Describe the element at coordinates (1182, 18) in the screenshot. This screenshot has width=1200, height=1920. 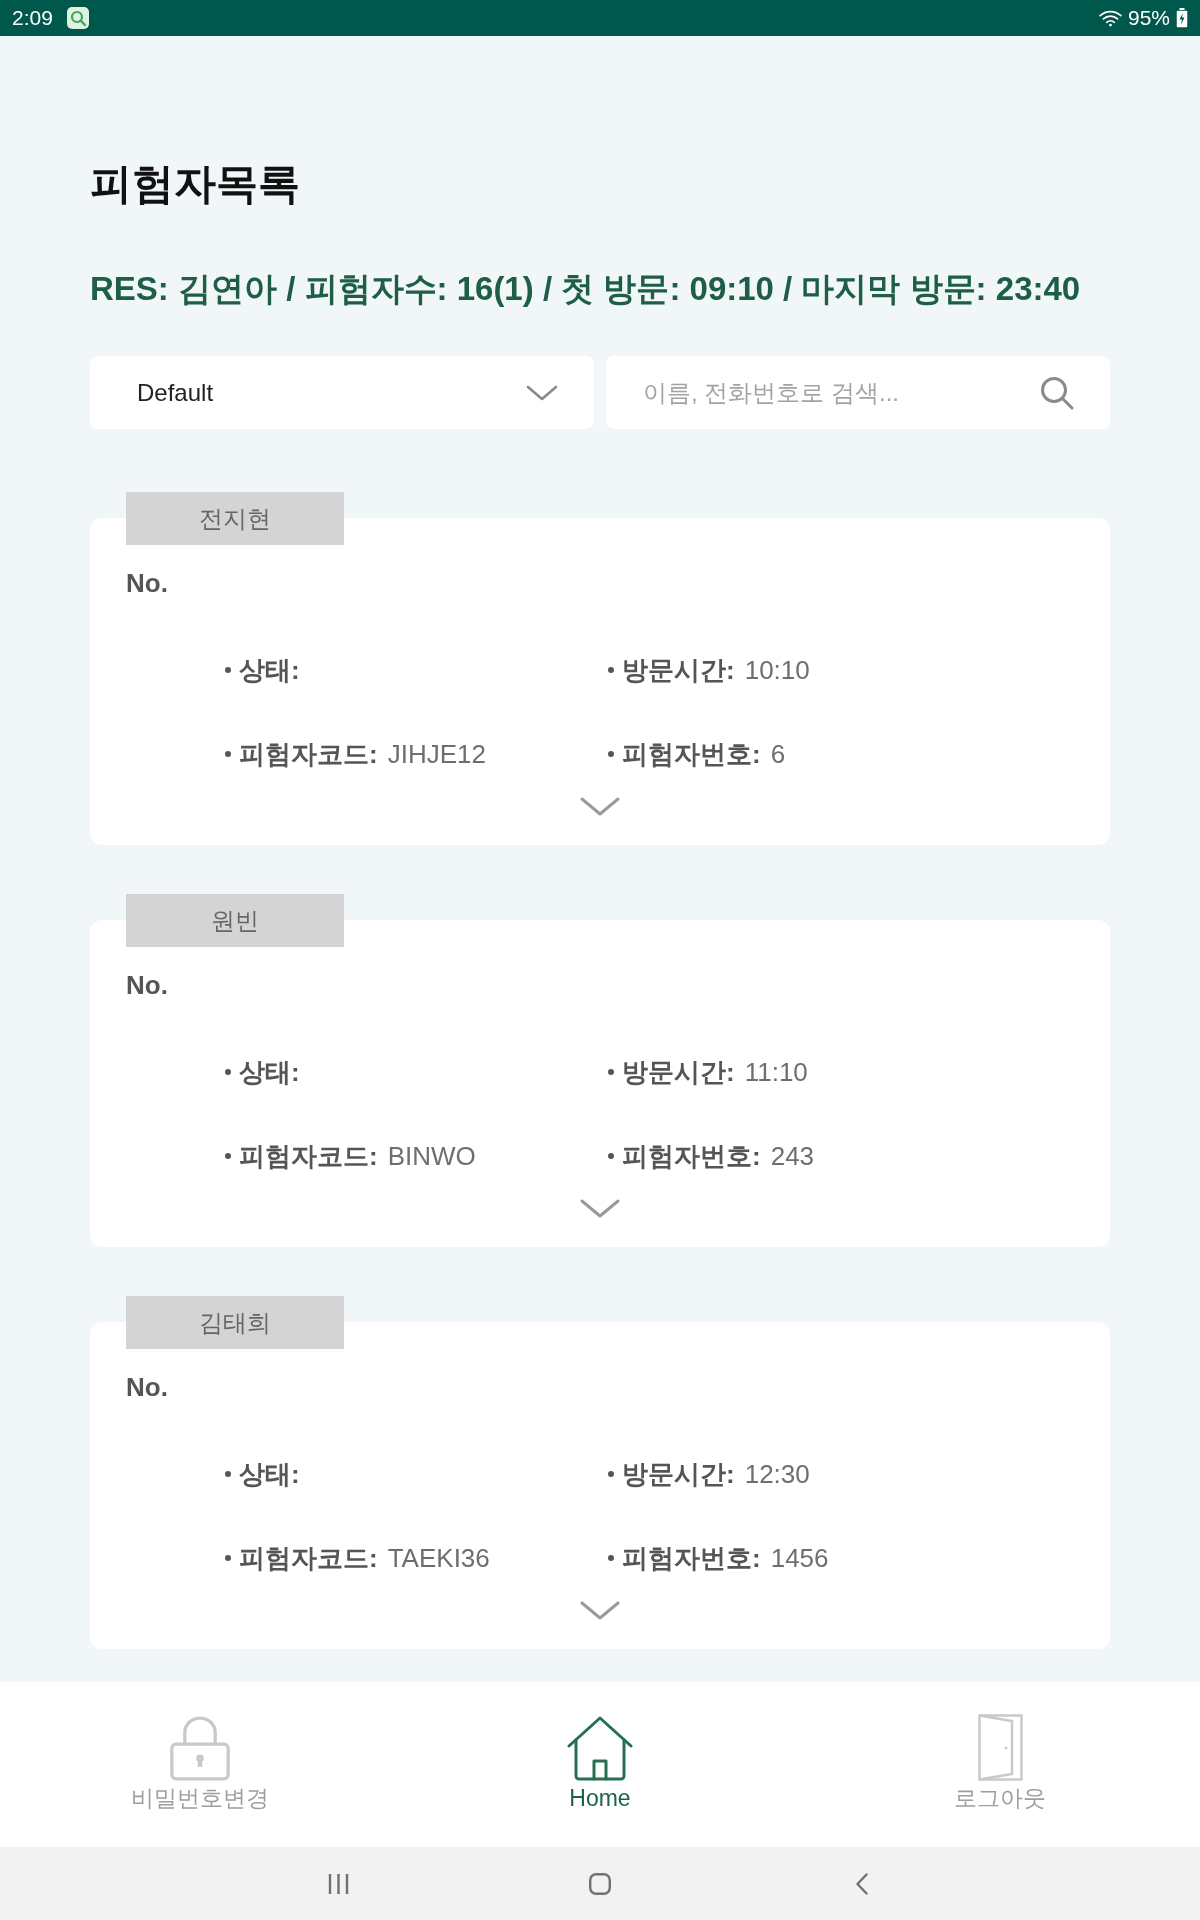
I see `battery-charging-icon` at that location.